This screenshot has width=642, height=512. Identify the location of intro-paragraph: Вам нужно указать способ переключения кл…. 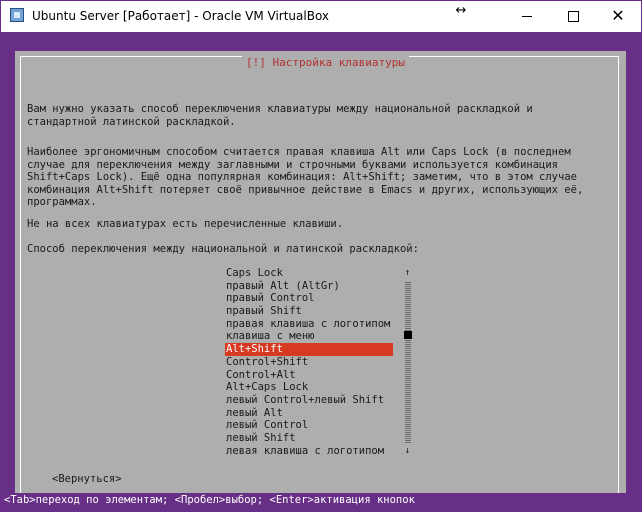
(280, 115).